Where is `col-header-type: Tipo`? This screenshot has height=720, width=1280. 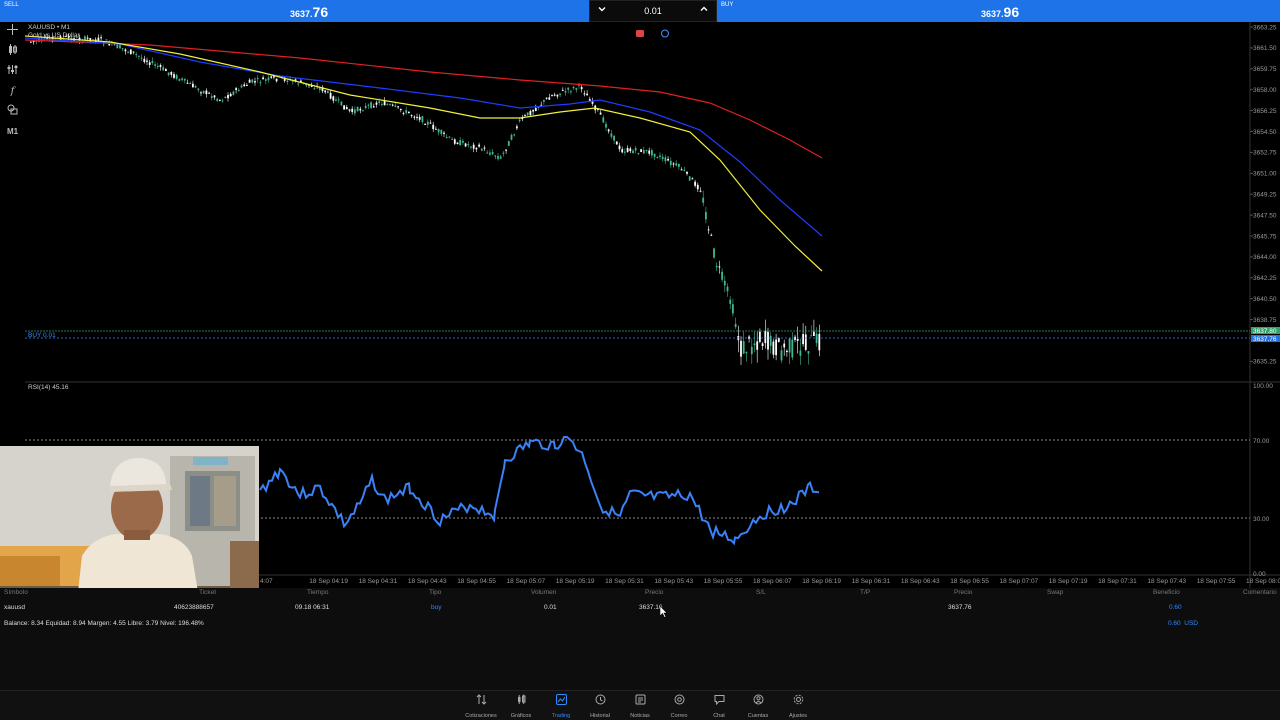 col-header-type: Tipo is located at coordinates (435, 592).